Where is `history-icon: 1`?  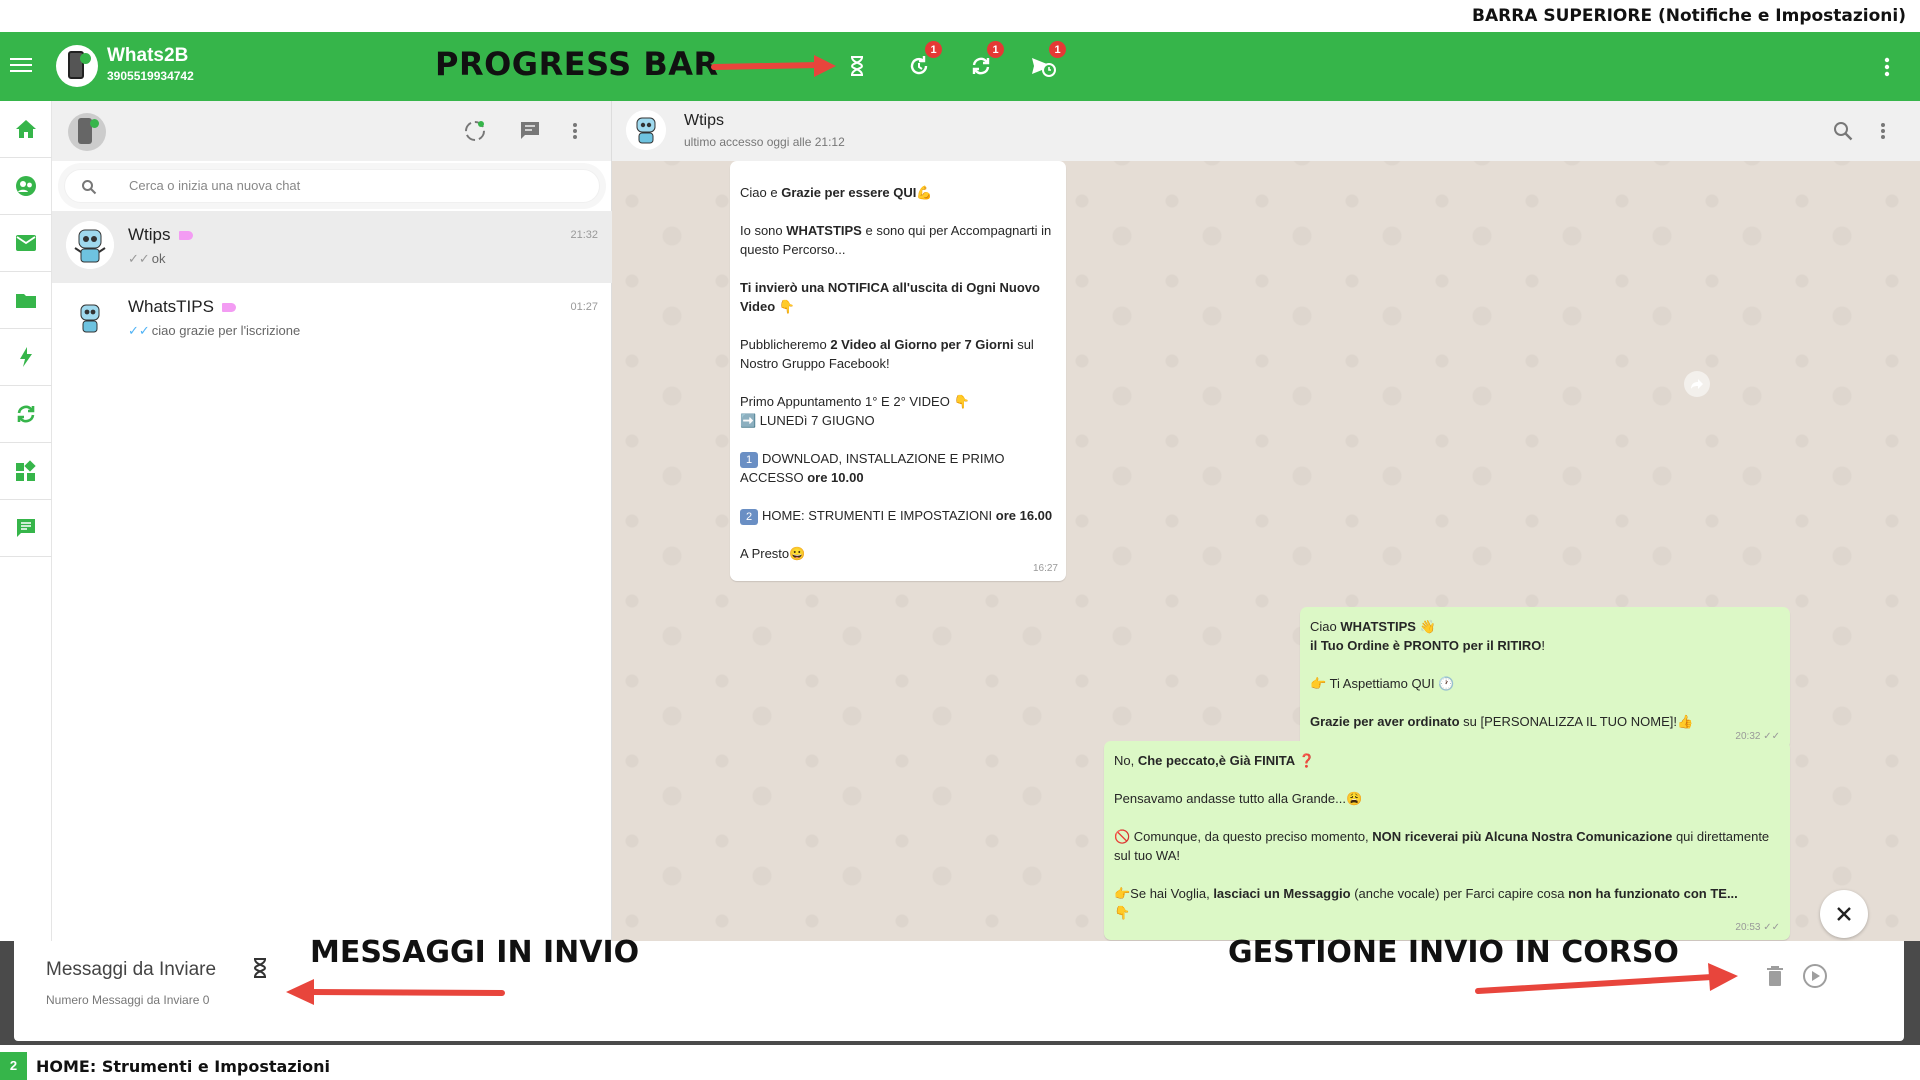 history-icon: 1 is located at coordinates (922, 62).